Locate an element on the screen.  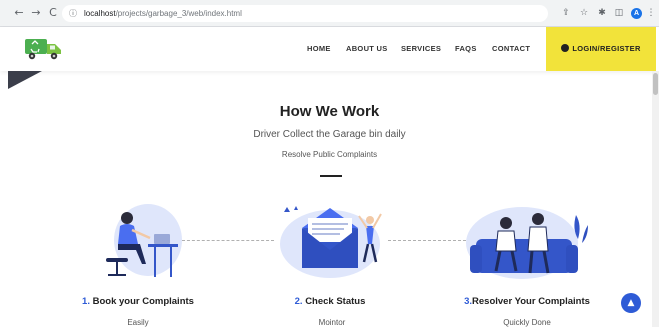
nav-about-us: ABOUT US is located at coordinates (367, 49).